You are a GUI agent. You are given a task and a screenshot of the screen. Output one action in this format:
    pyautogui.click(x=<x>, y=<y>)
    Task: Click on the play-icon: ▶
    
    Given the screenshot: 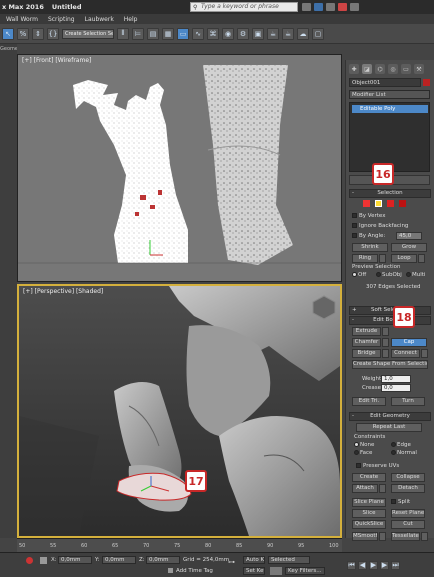 What is the action you would take?
    pyautogui.click(x=373, y=565)
    